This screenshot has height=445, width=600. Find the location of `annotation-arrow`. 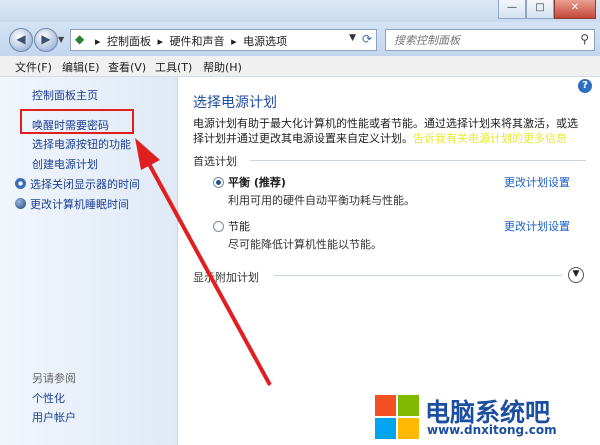

annotation-arrow is located at coordinates (203, 262).